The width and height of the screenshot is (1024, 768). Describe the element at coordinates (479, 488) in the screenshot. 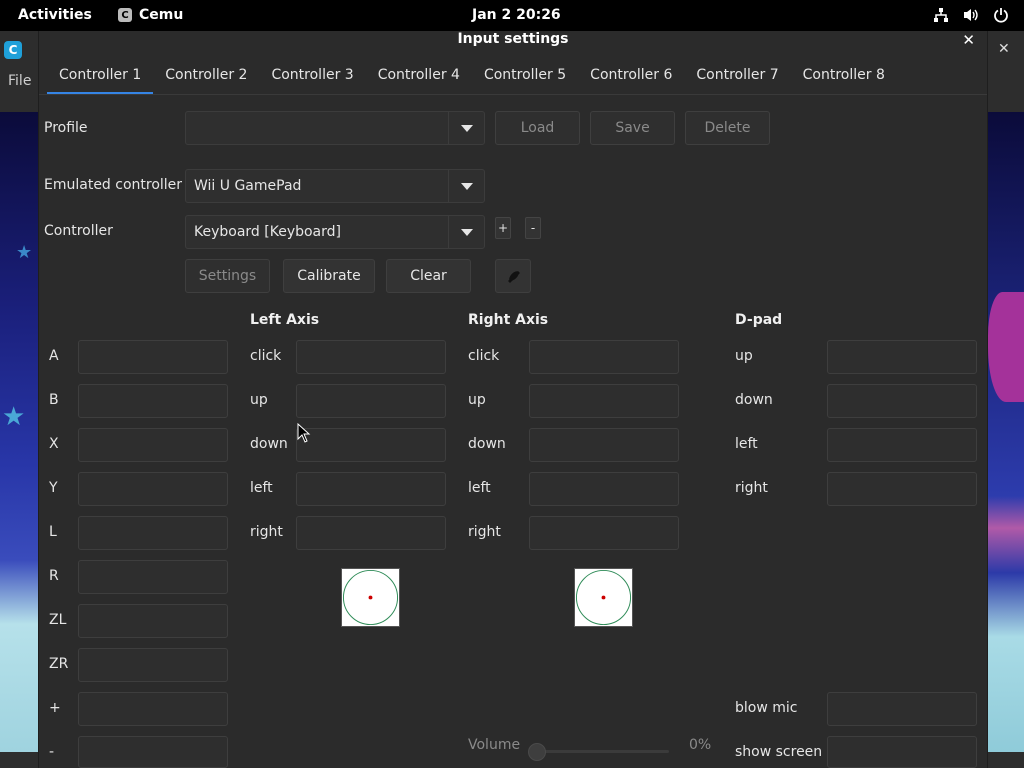

I see `right-axis-left-label: left` at that location.